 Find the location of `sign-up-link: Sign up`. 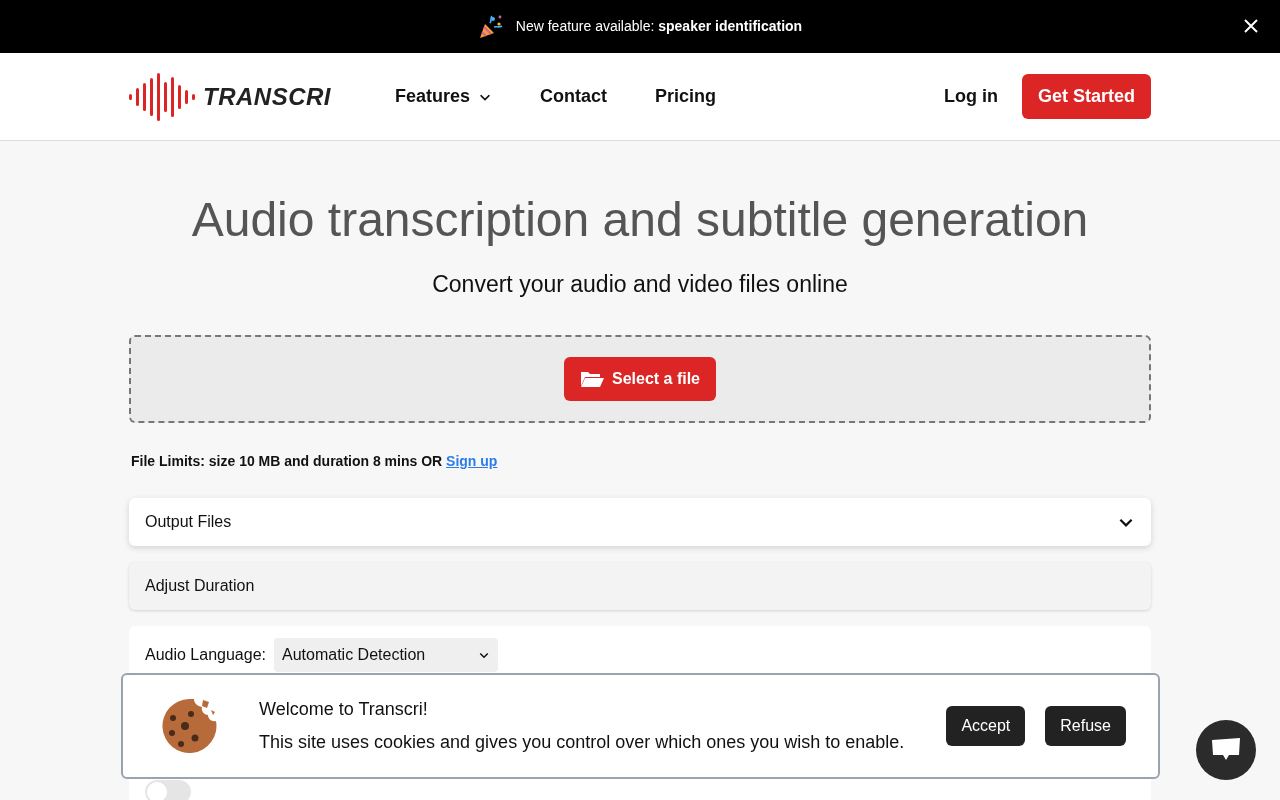

sign-up-link: Sign up is located at coordinates (472, 461).